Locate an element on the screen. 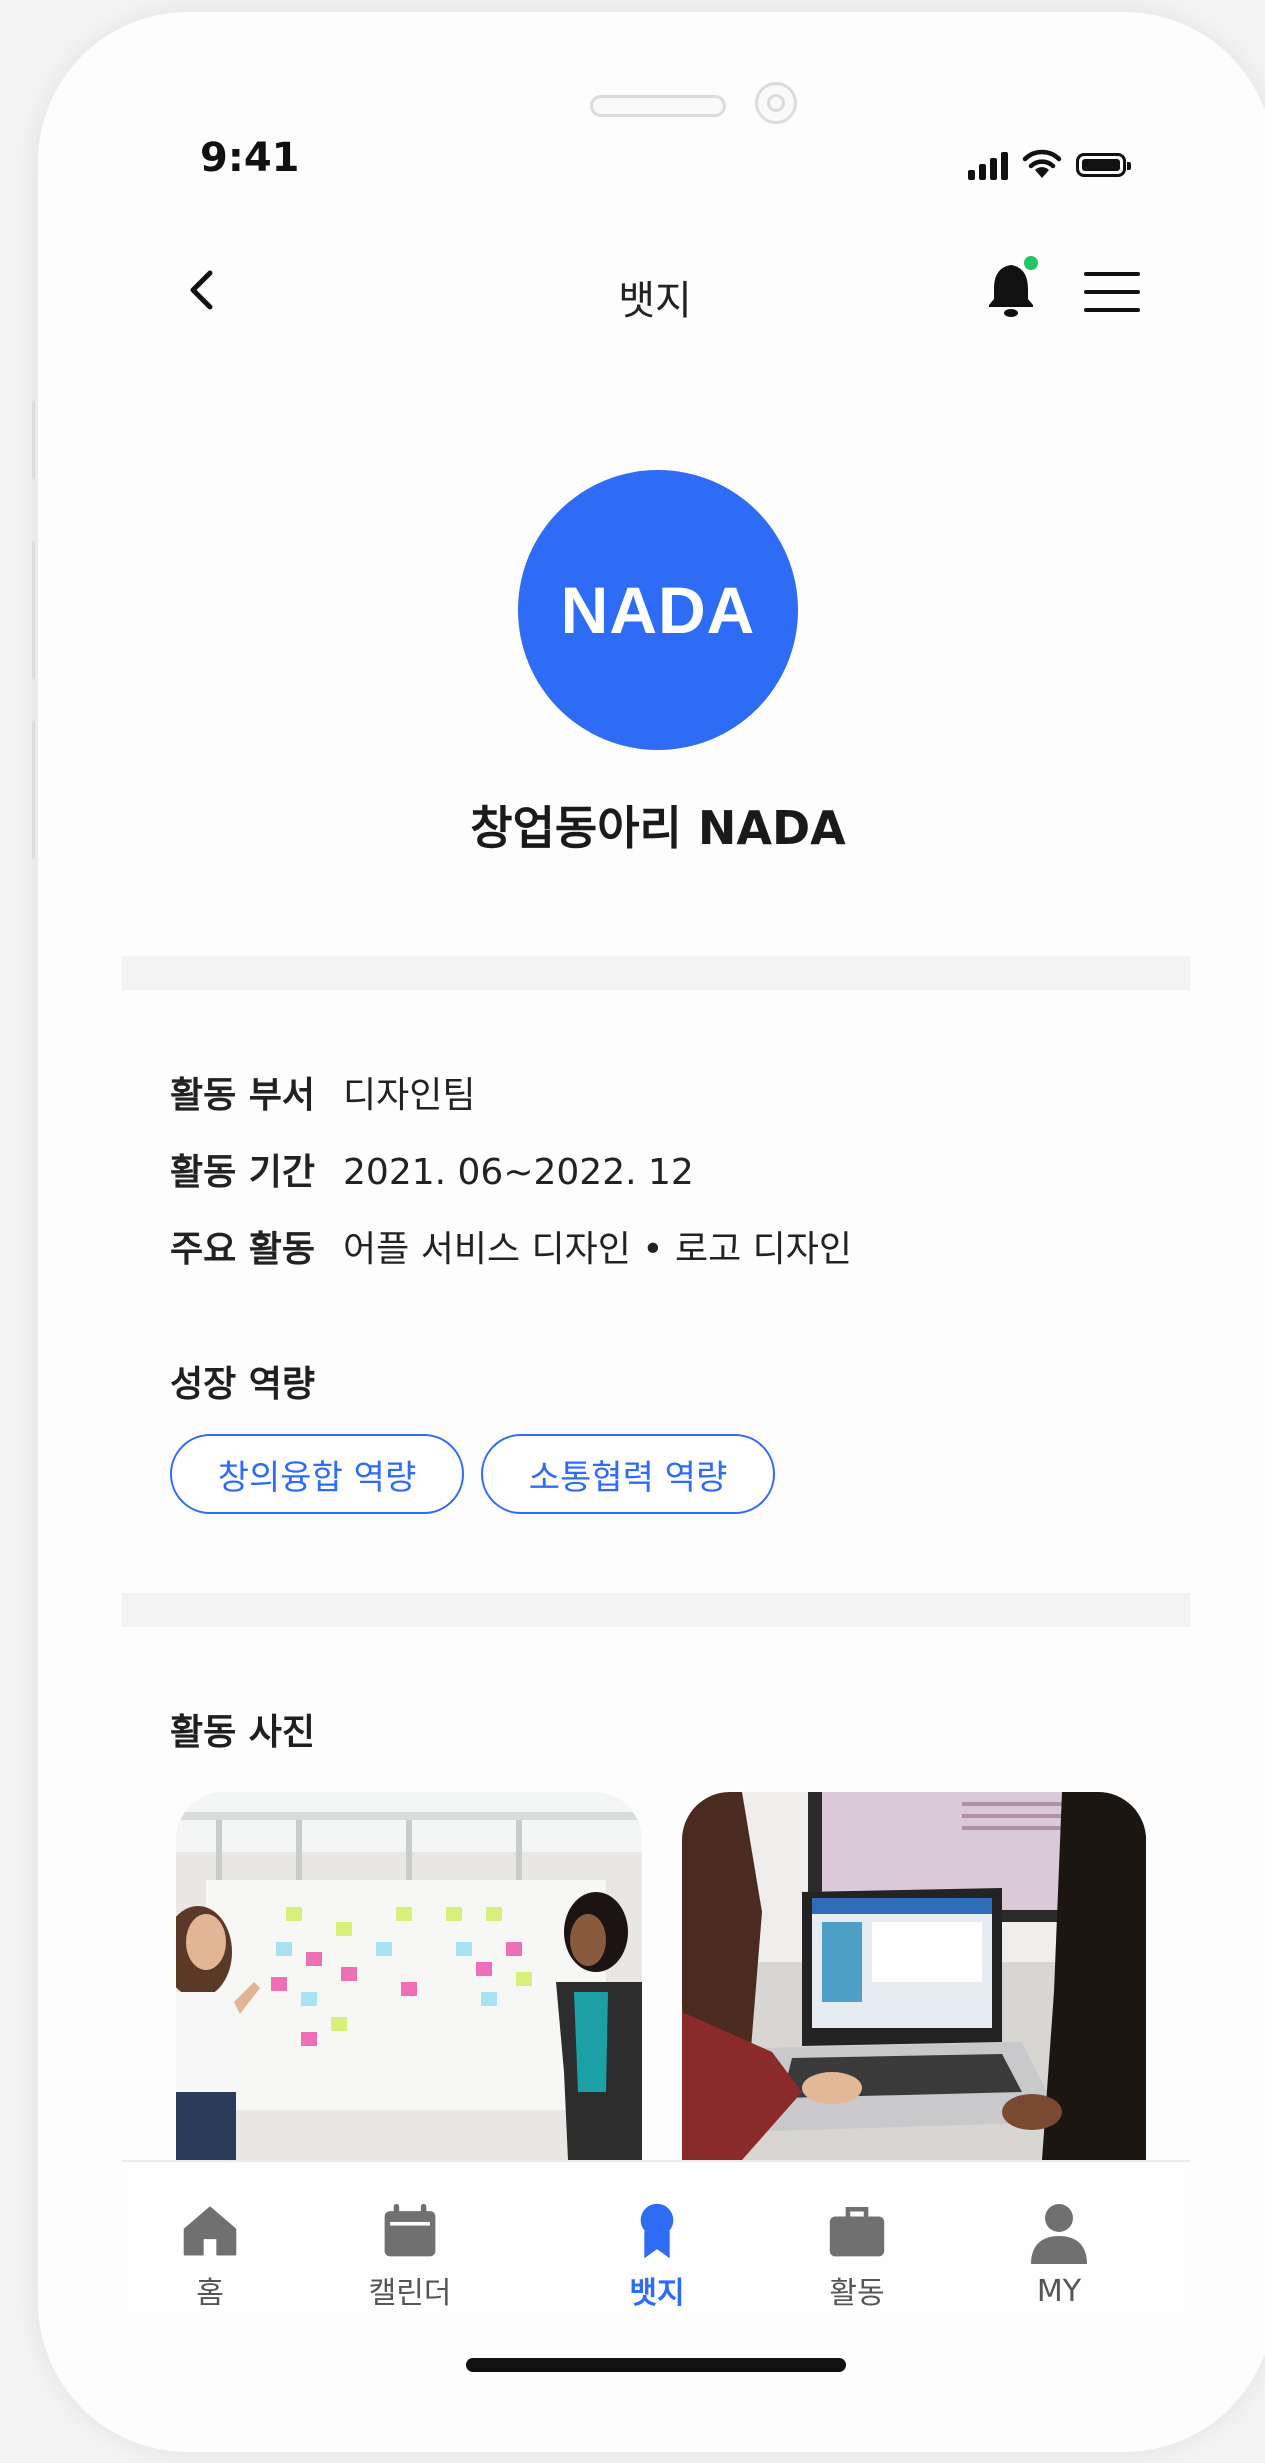 The image size is (1265, 2463). home-indicator is located at coordinates (656, 2365).